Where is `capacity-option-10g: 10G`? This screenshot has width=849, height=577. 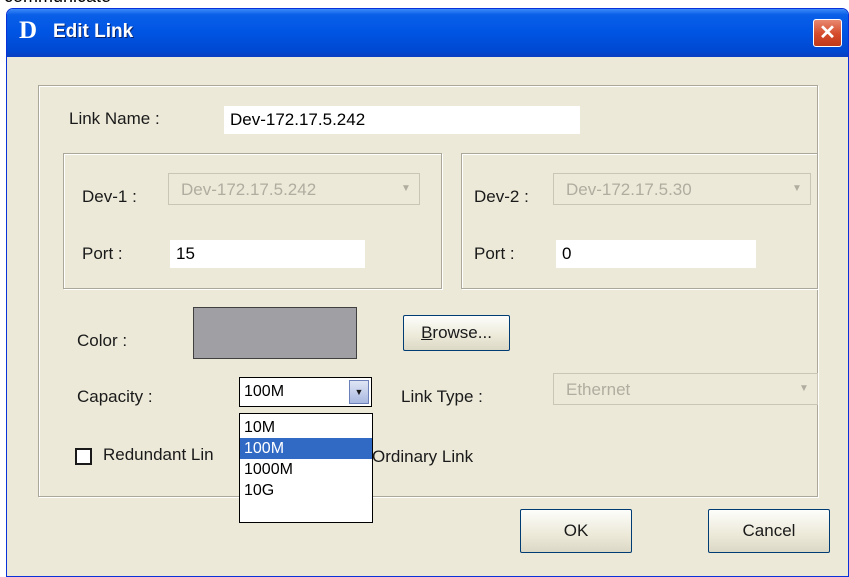 capacity-option-10g: 10G is located at coordinates (306, 490).